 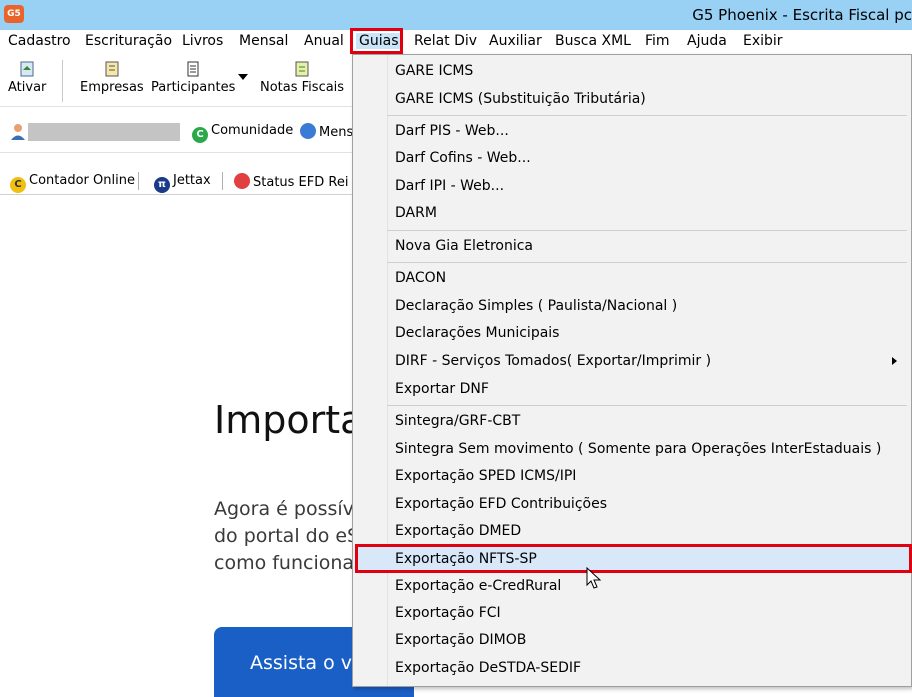 I want to click on menu-item-destda-sedif: Exportação DeSTDA-SEDIF, so click(x=632, y=668).